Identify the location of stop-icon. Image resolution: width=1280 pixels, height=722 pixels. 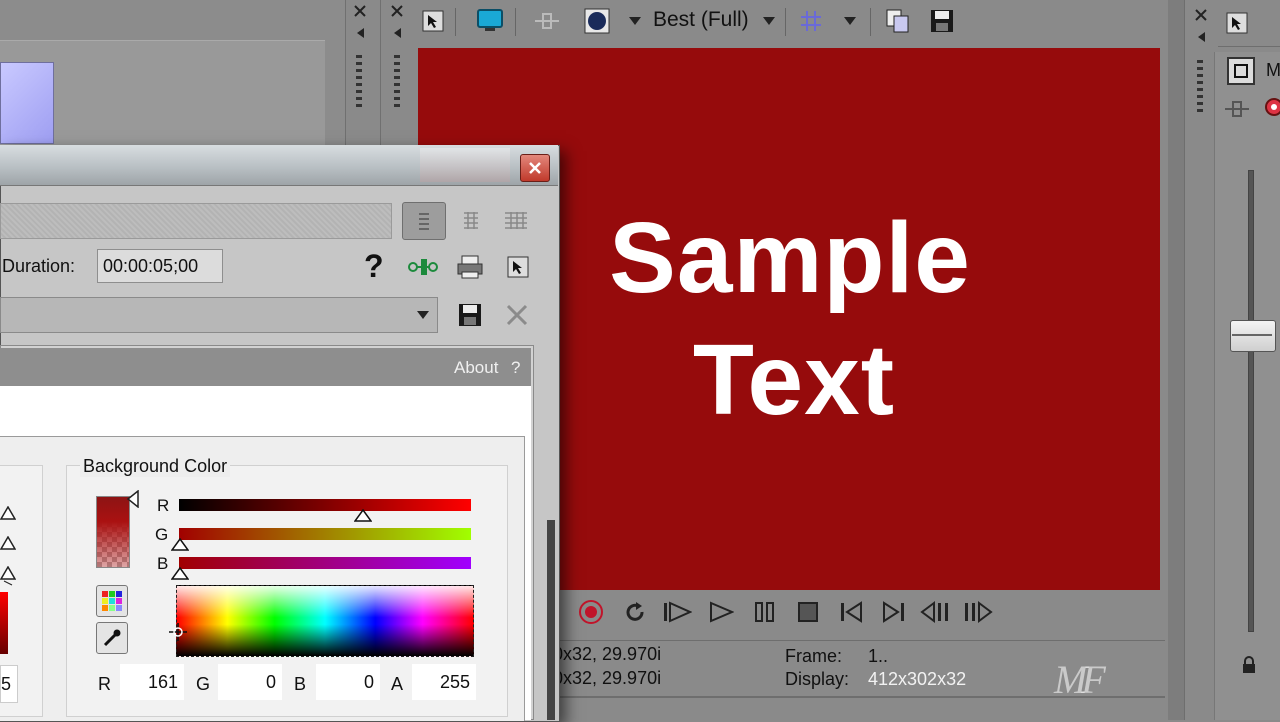
(808, 612).